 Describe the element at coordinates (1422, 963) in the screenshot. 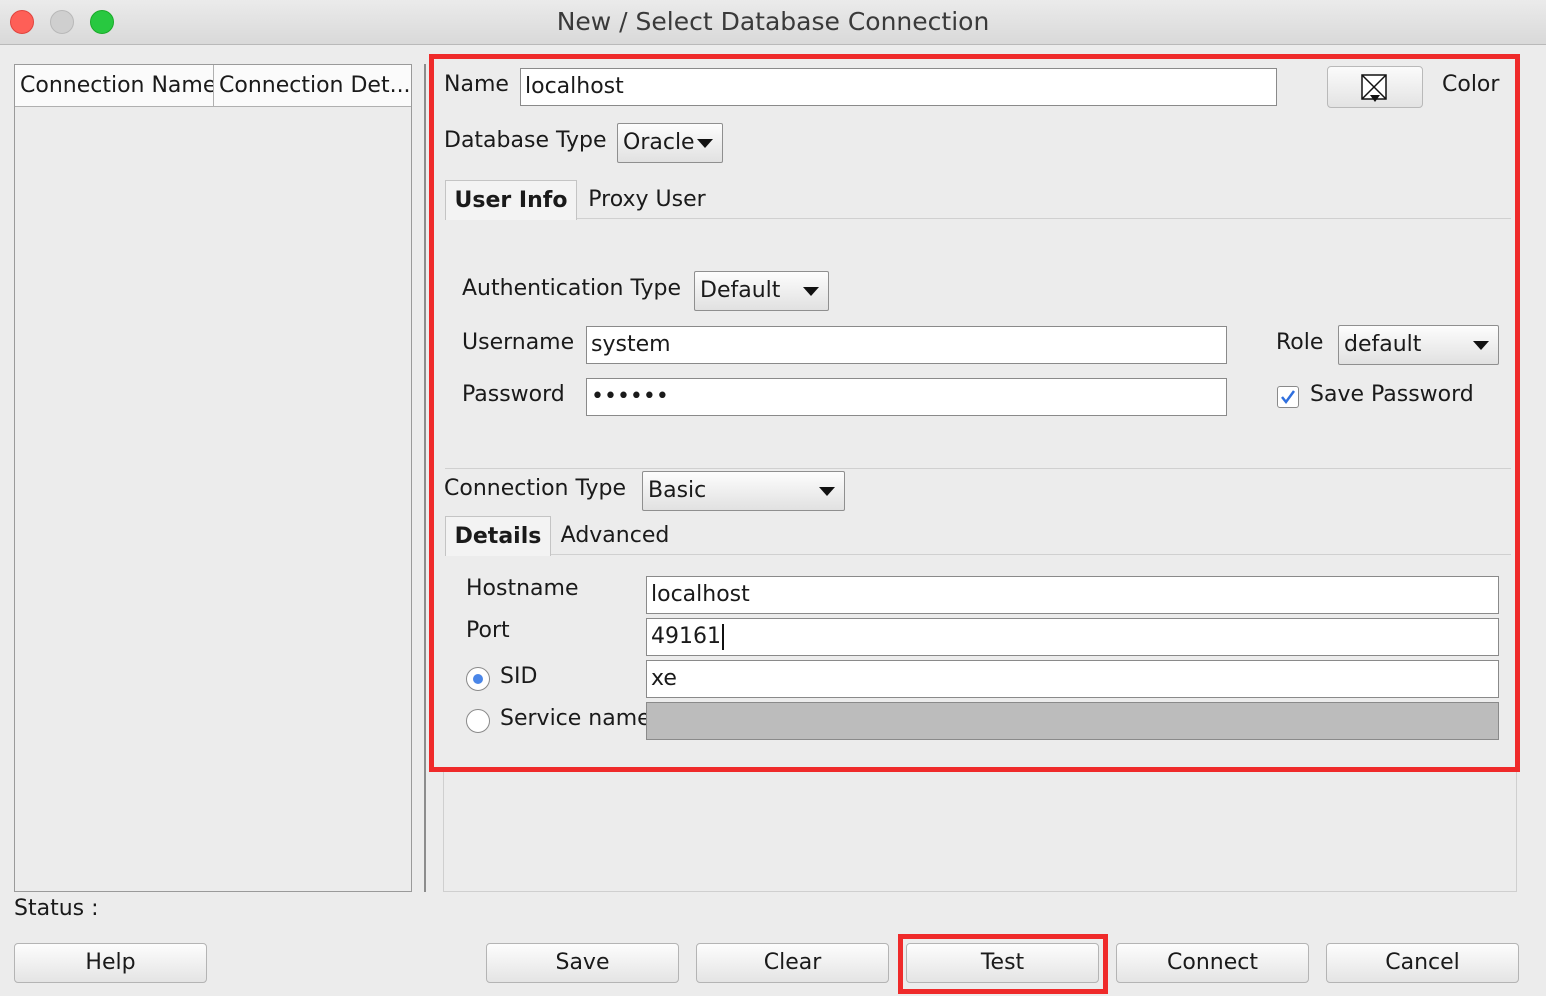

I see `cancel-button: Cancel` at that location.